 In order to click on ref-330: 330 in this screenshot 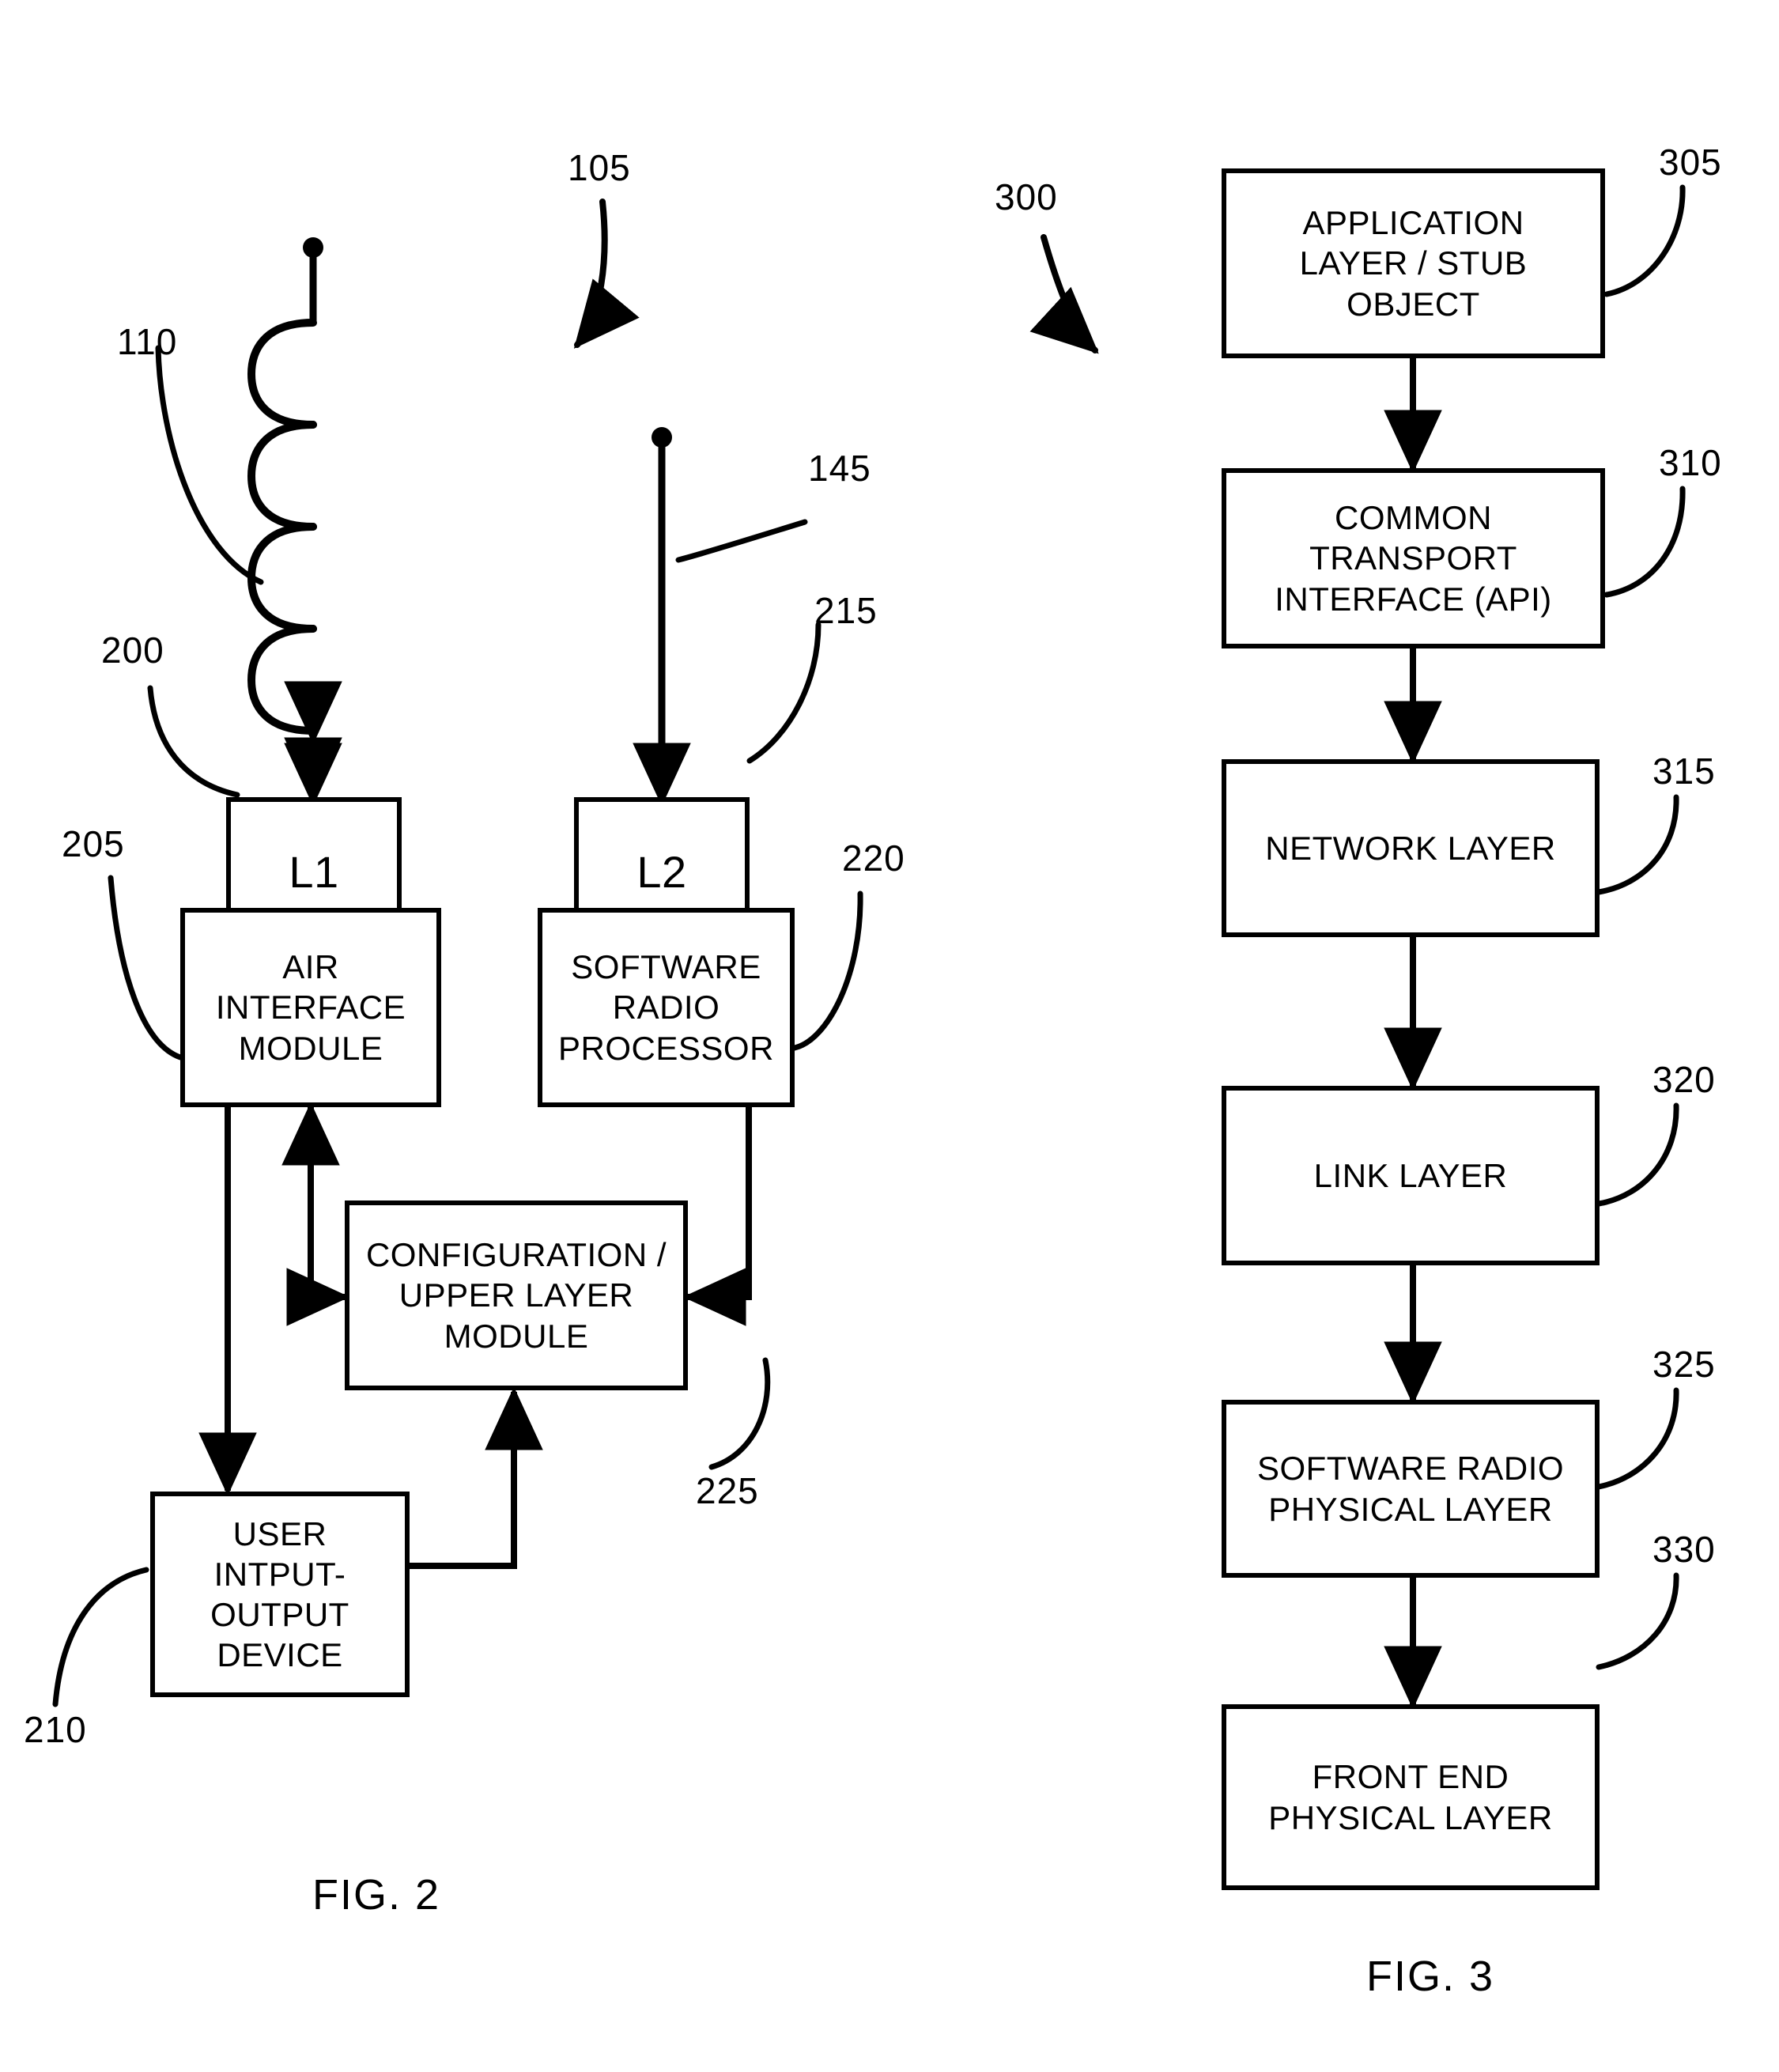, I will do `click(1684, 1549)`.